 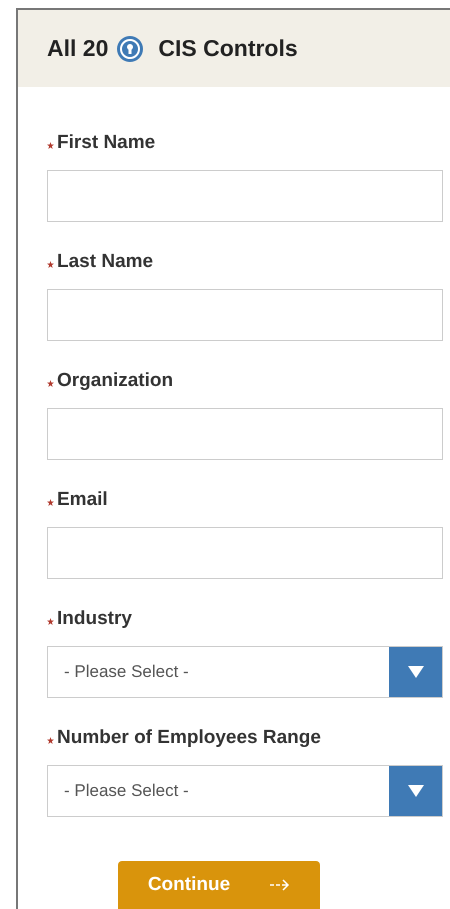 I want to click on field-label: Industry, so click(x=94, y=618).